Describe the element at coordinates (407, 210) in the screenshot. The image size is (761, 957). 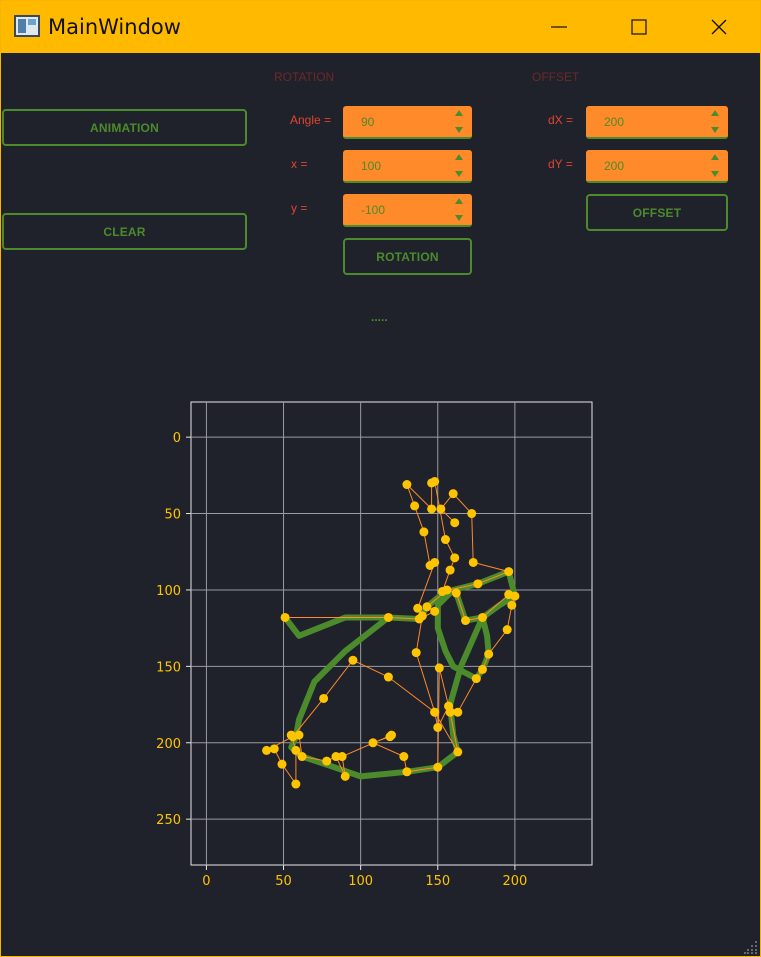
I see `y-spinbox: -100` at that location.